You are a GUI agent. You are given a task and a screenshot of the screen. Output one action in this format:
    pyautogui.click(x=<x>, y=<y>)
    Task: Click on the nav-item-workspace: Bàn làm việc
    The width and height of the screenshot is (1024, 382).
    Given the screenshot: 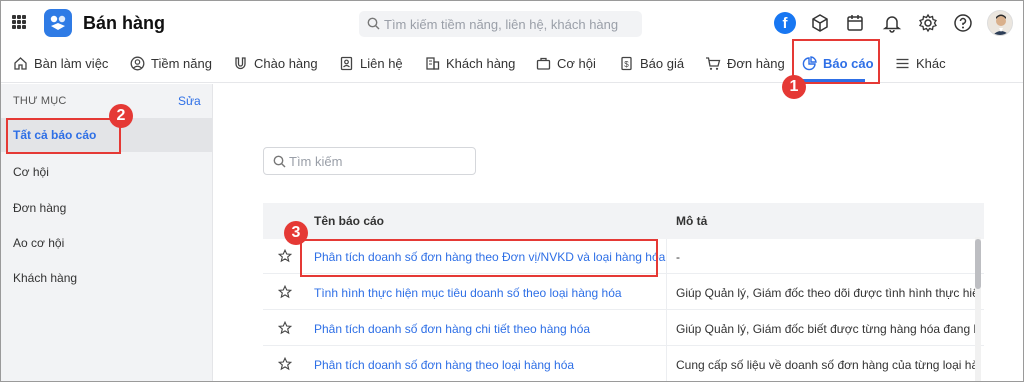 What is the action you would take?
    pyautogui.click(x=60, y=63)
    